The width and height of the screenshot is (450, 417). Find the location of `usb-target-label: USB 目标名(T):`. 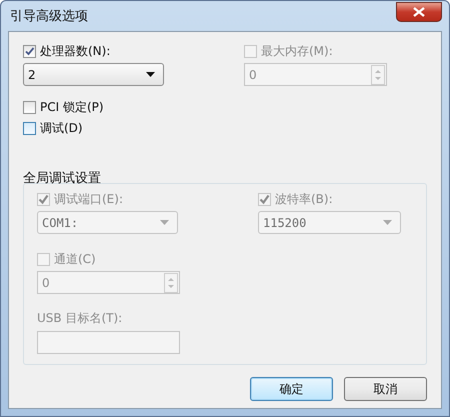

usb-target-label: USB 目标名(T): is located at coordinates (80, 318).